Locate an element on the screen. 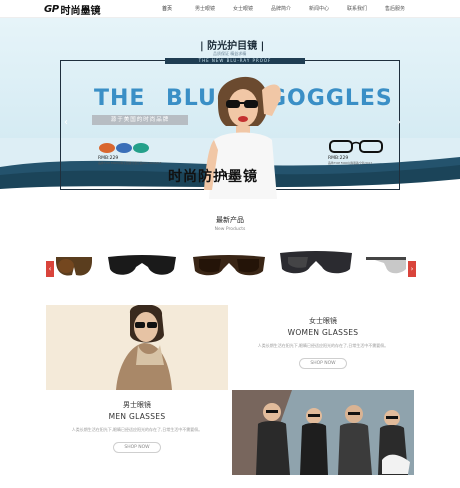 Image resolution: width=460 pixels, height=488 pixels. men-glasses-image is located at coordinates (323, 432).